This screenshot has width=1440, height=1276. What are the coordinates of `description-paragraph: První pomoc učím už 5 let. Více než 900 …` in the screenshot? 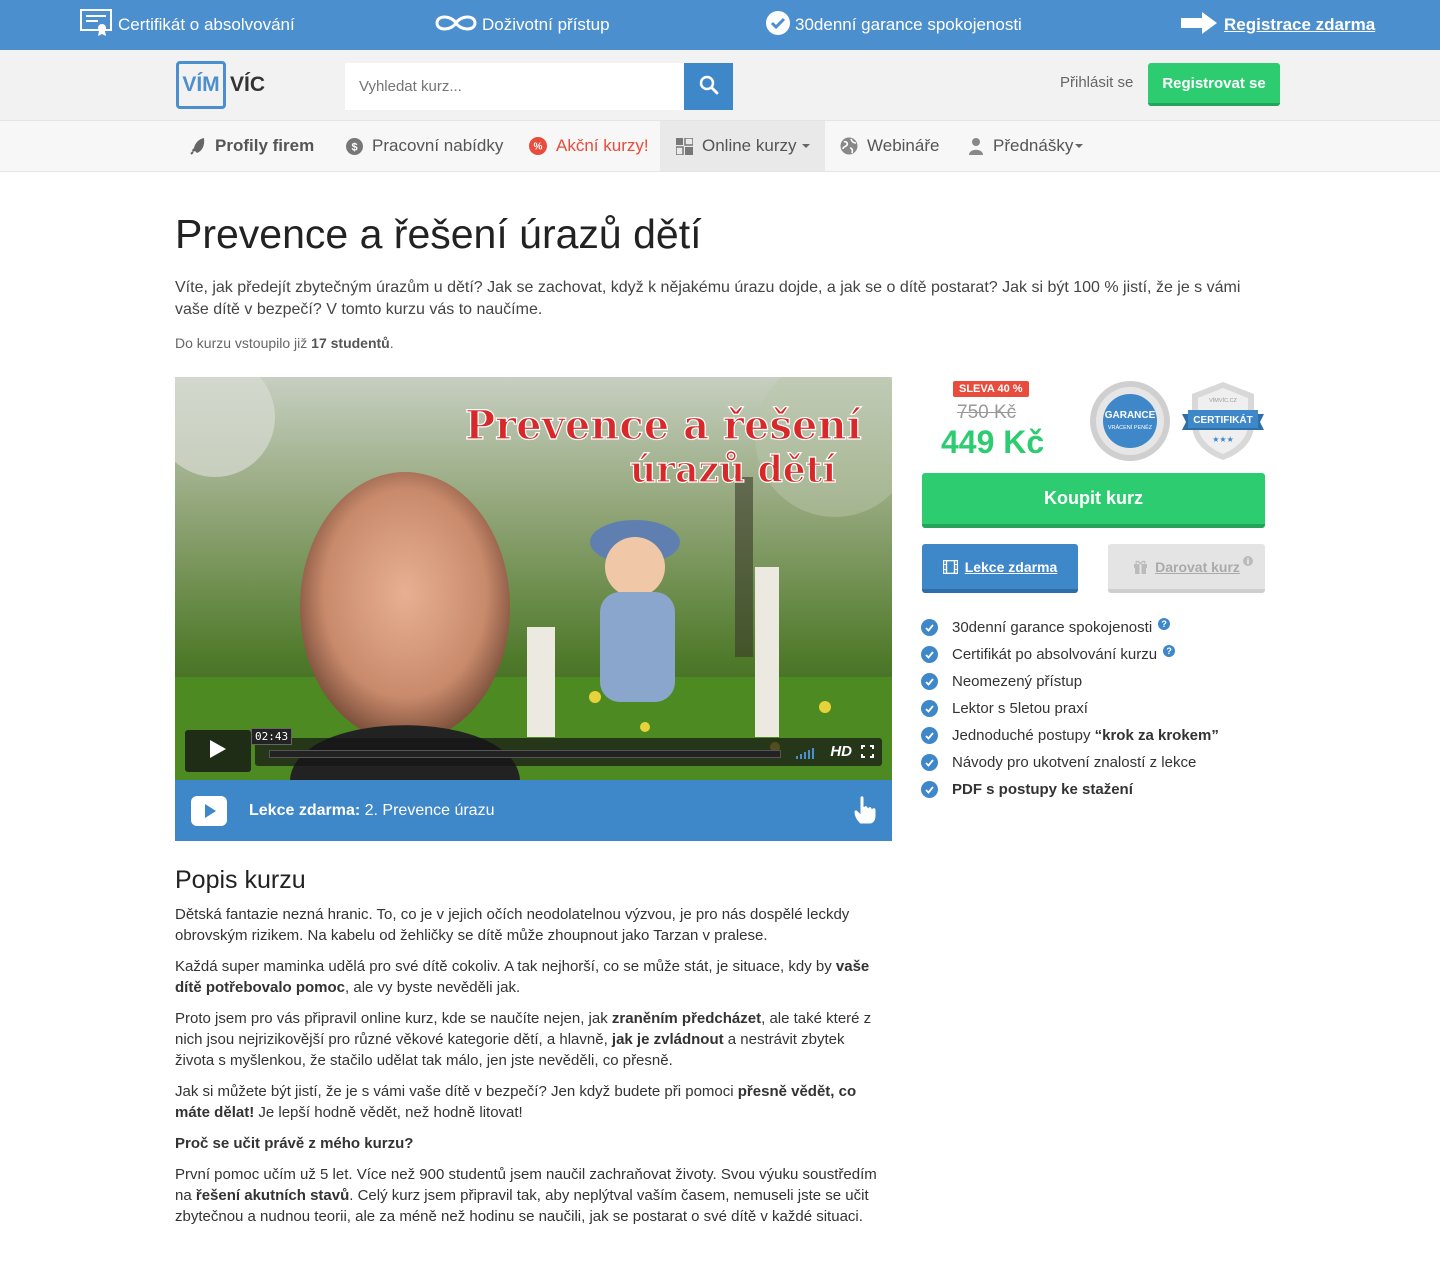 It's located at (530, 1195).